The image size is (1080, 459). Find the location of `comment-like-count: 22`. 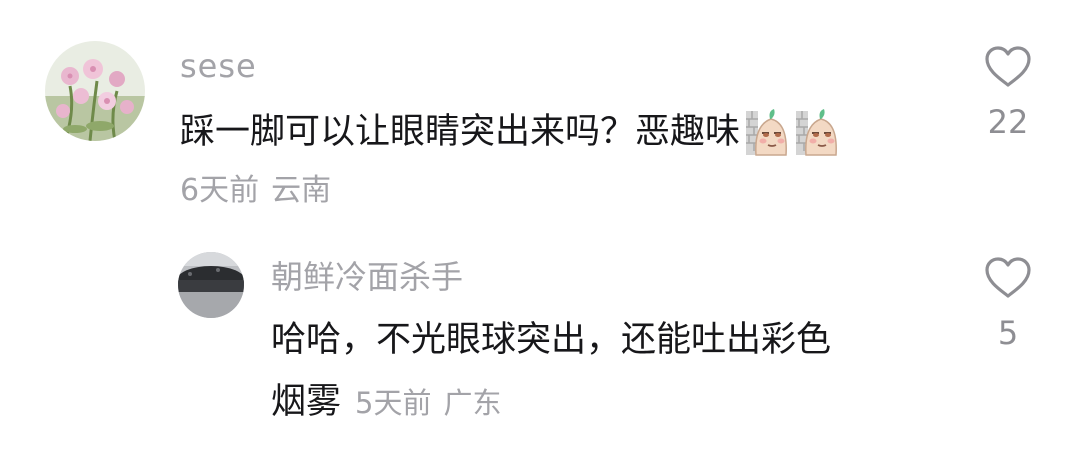

comment-like-count: 22 is located at coordinates (1008, 122).